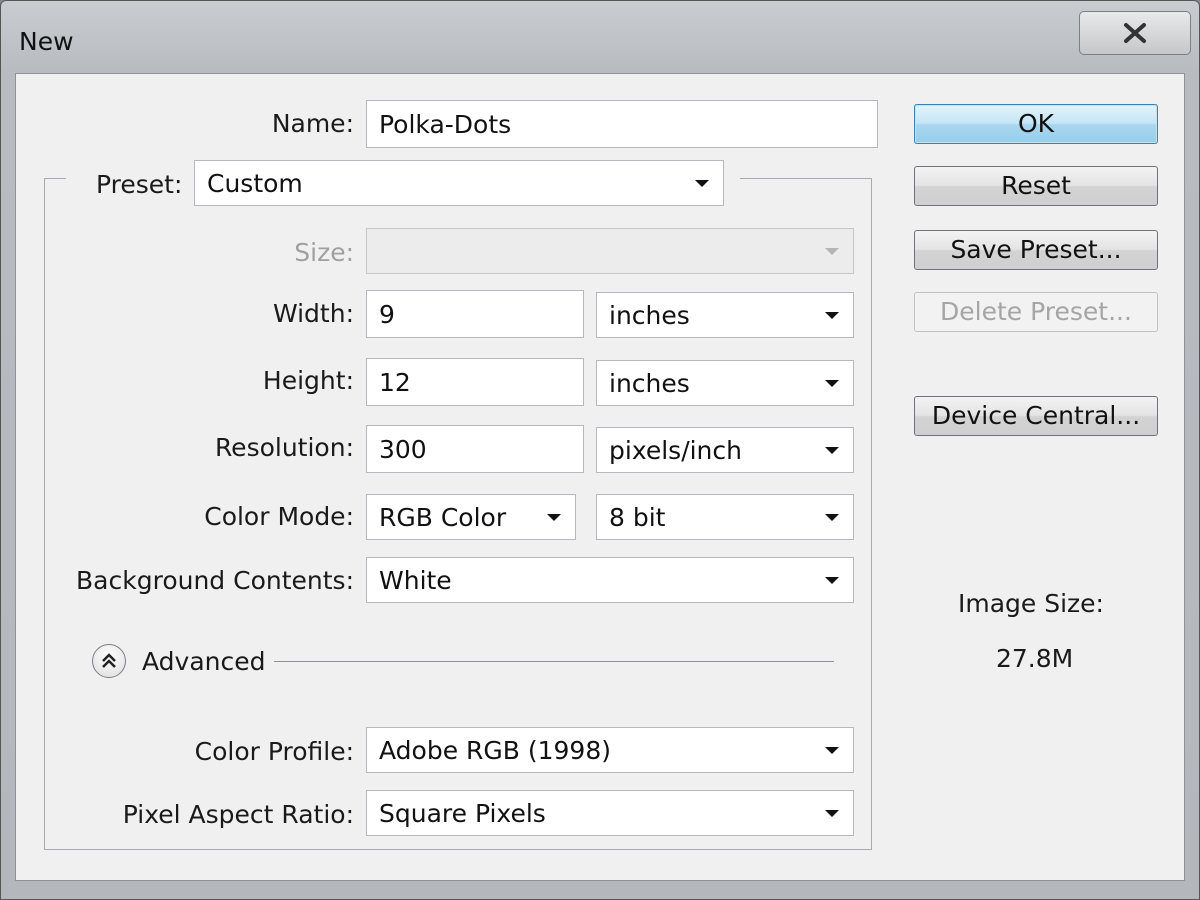 This screenshot has width=1200, height=900. Describe the element at coordinates (610, 813) in the screenshot. I see `pixel-aspect-ratio-select: Square Pixels` at that location.